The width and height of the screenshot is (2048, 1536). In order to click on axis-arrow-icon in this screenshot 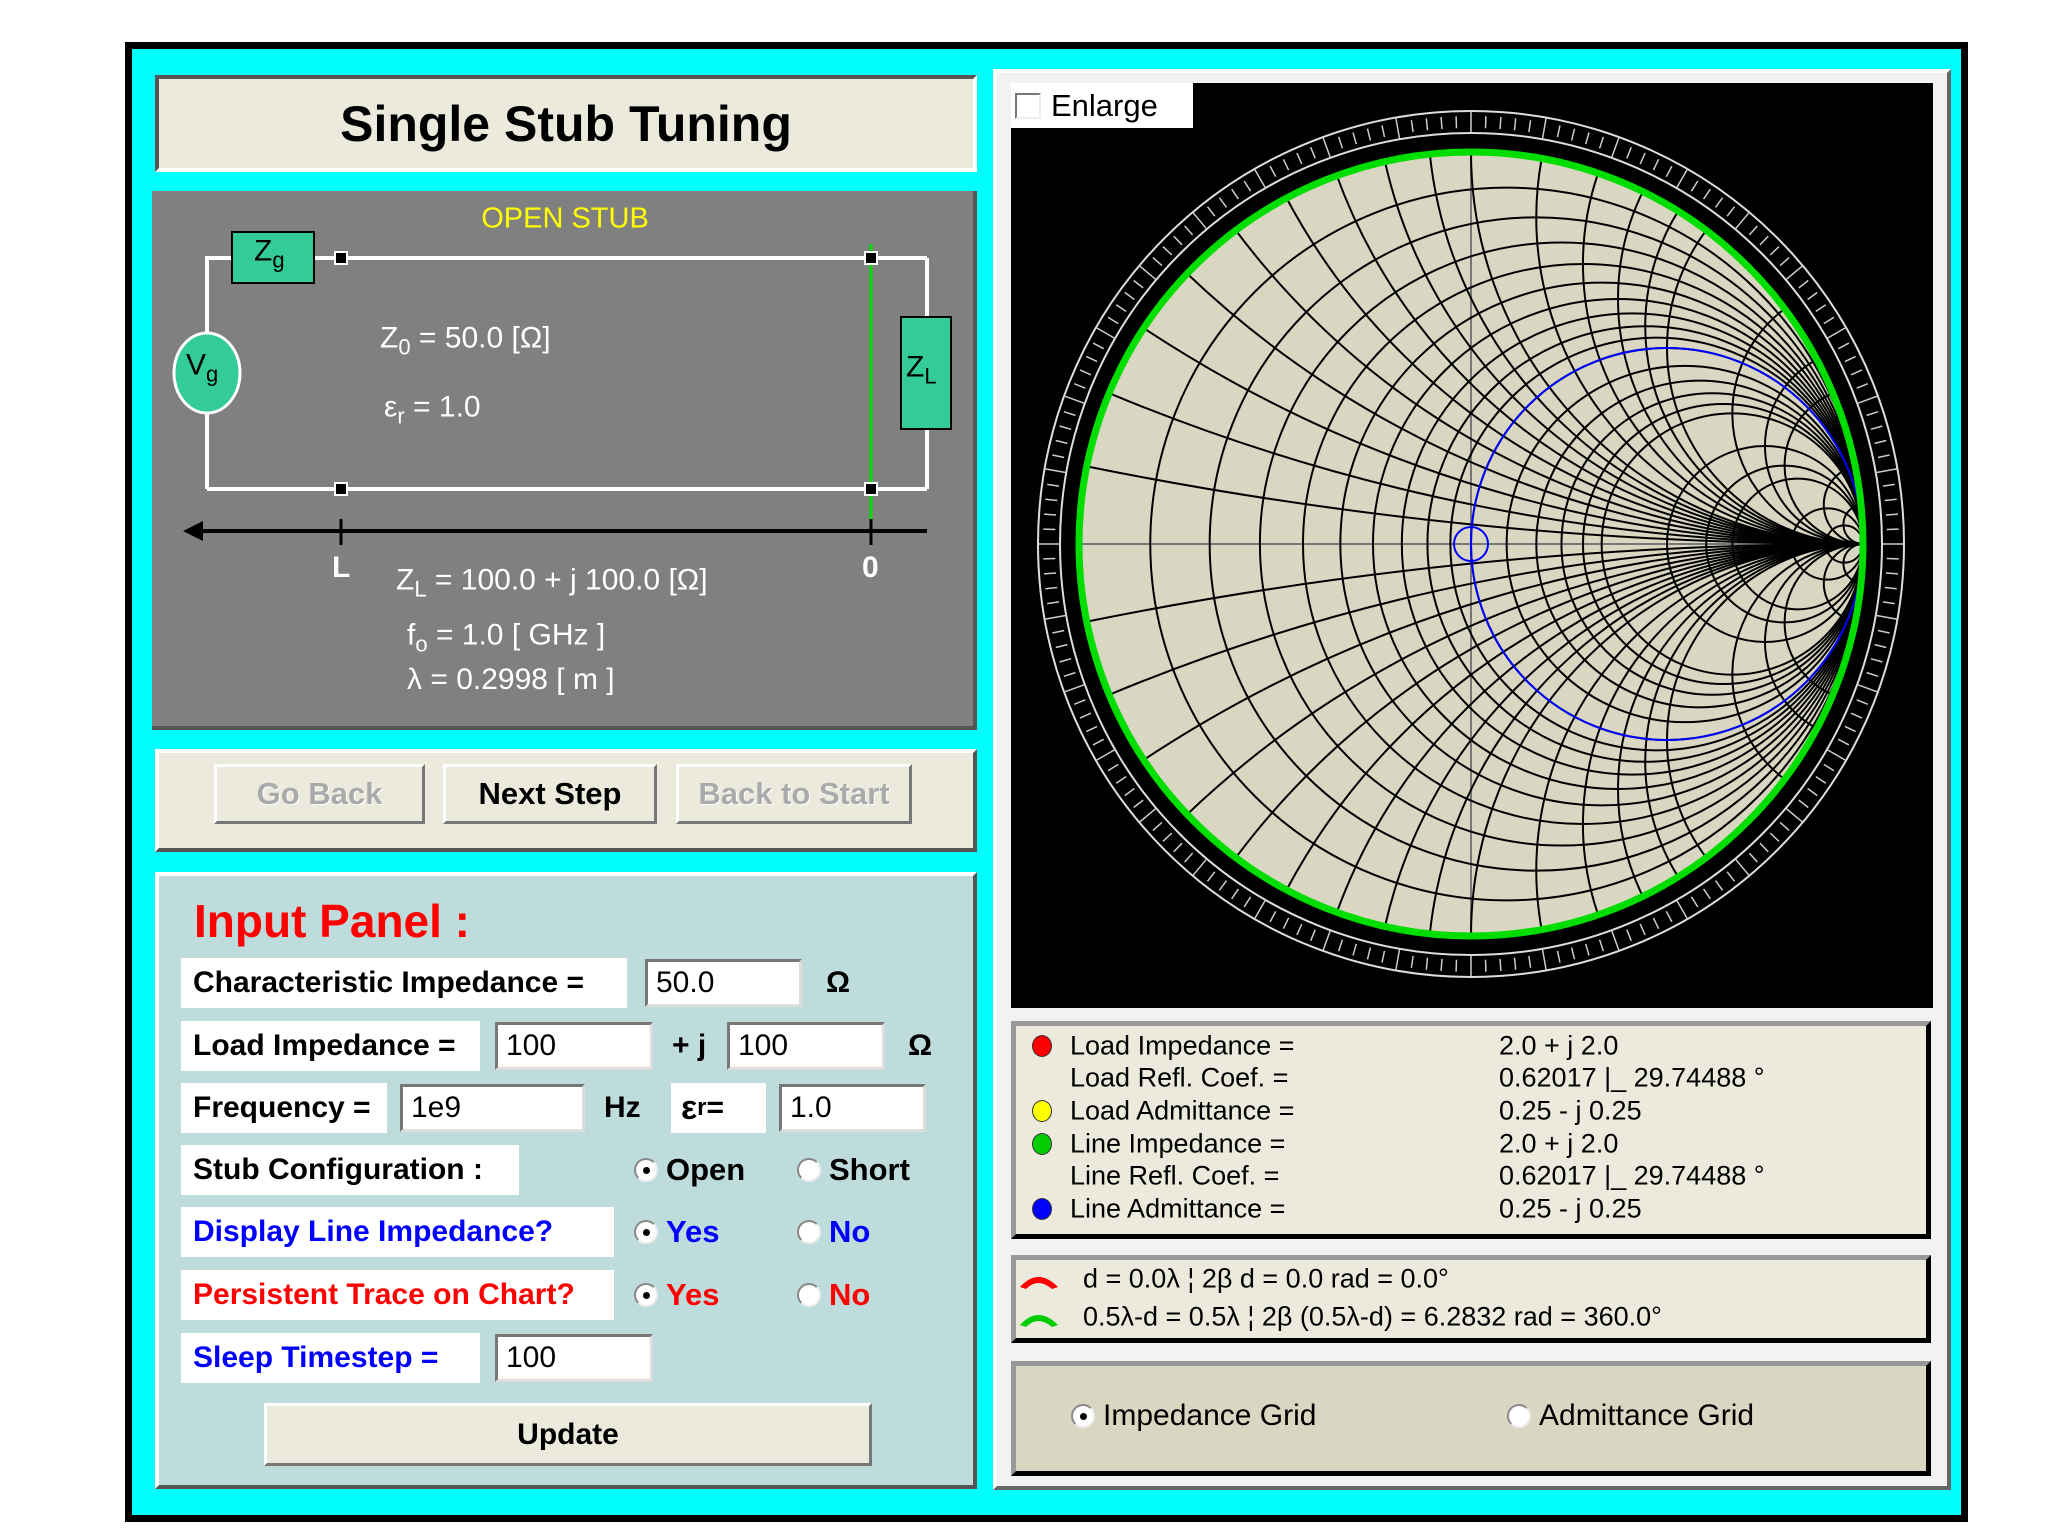, I will do `click(193, 531)`.